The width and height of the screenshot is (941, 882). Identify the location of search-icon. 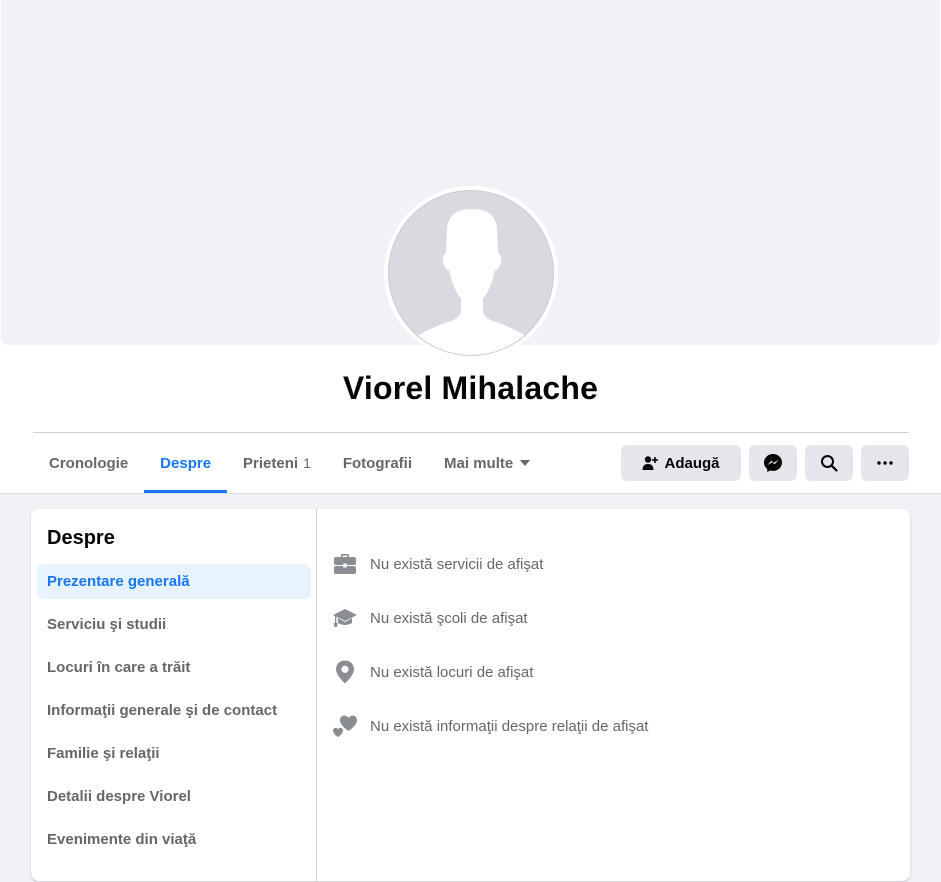
(829, 463).